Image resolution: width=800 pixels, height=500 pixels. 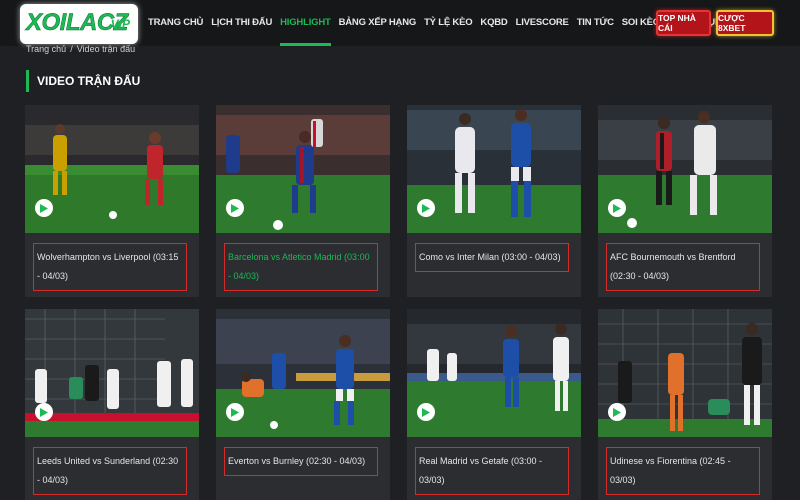 I want to click on section-title: VIDEO TRẬN ĐẤU, so click(x=83, y=81).